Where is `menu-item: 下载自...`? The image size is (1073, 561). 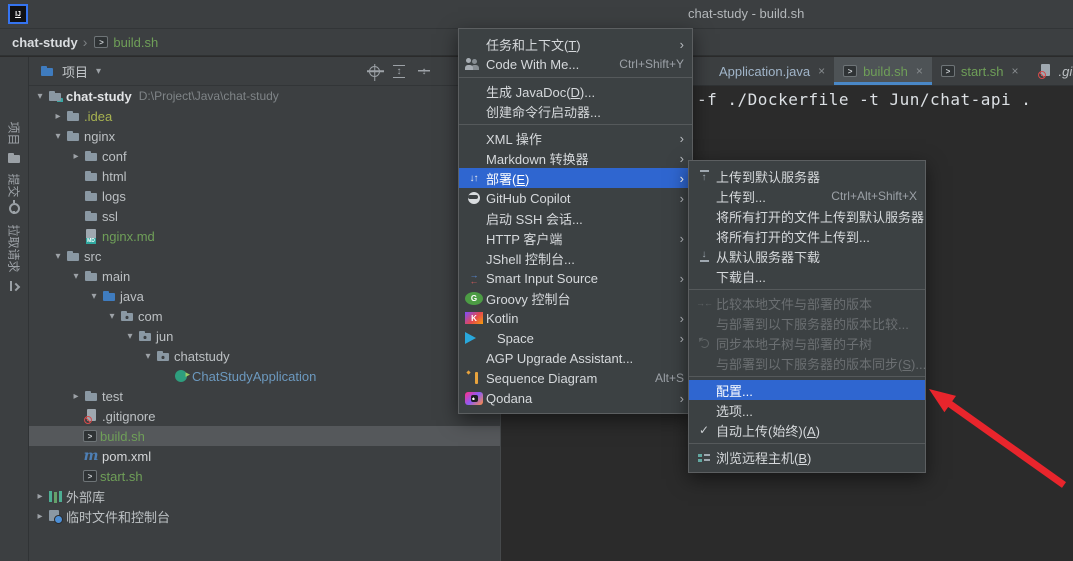 menu-item: 下载自... is located at coordinates (807, 276).